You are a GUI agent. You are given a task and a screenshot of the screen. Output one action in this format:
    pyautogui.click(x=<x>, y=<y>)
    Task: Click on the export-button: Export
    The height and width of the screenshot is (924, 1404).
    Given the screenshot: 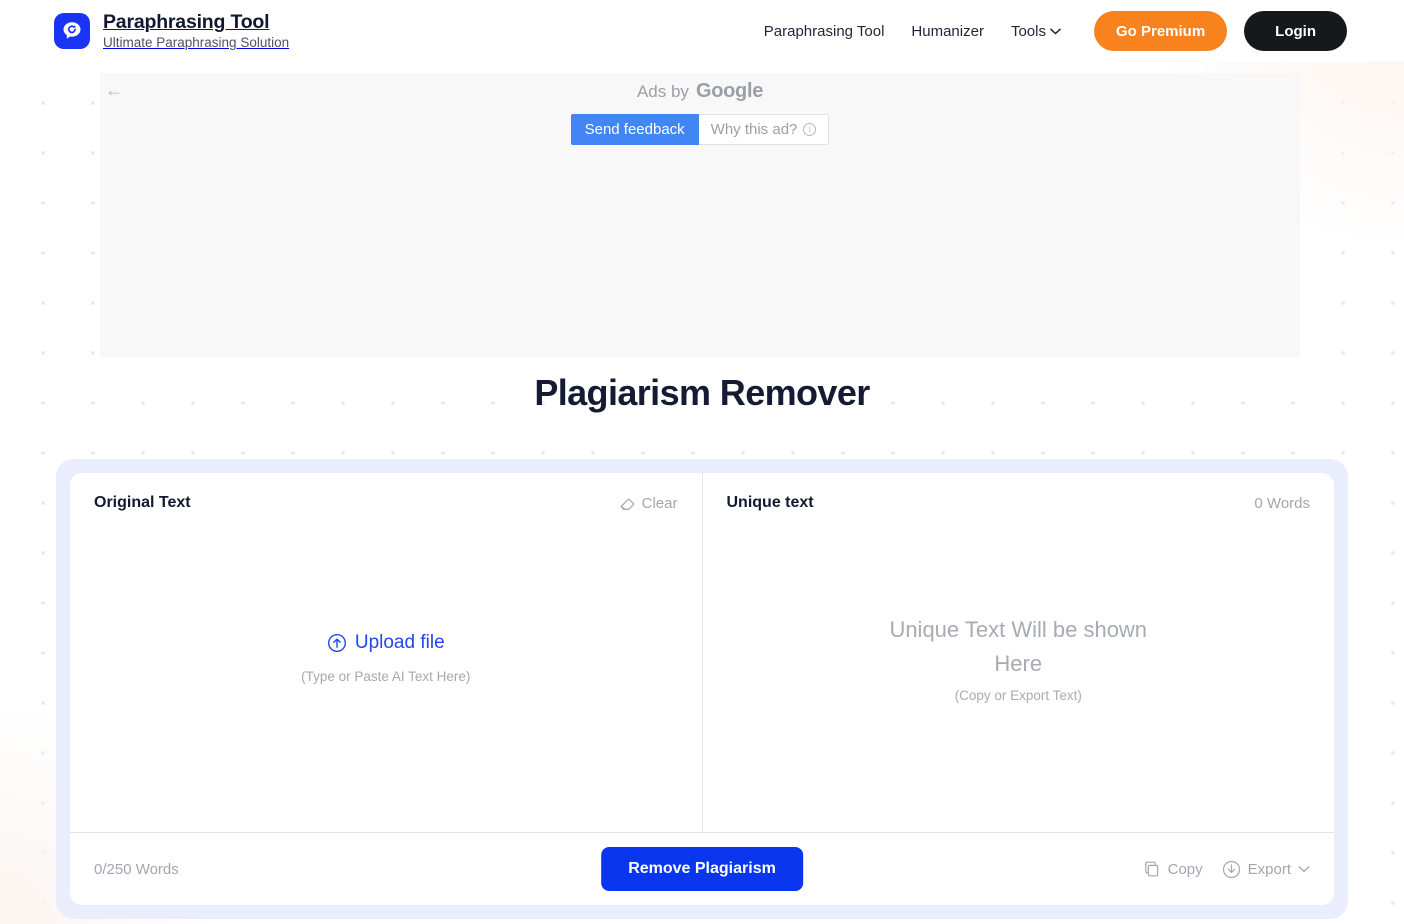 What is the action you would take?
    pyautogui.click(x=1266, y=869)
    